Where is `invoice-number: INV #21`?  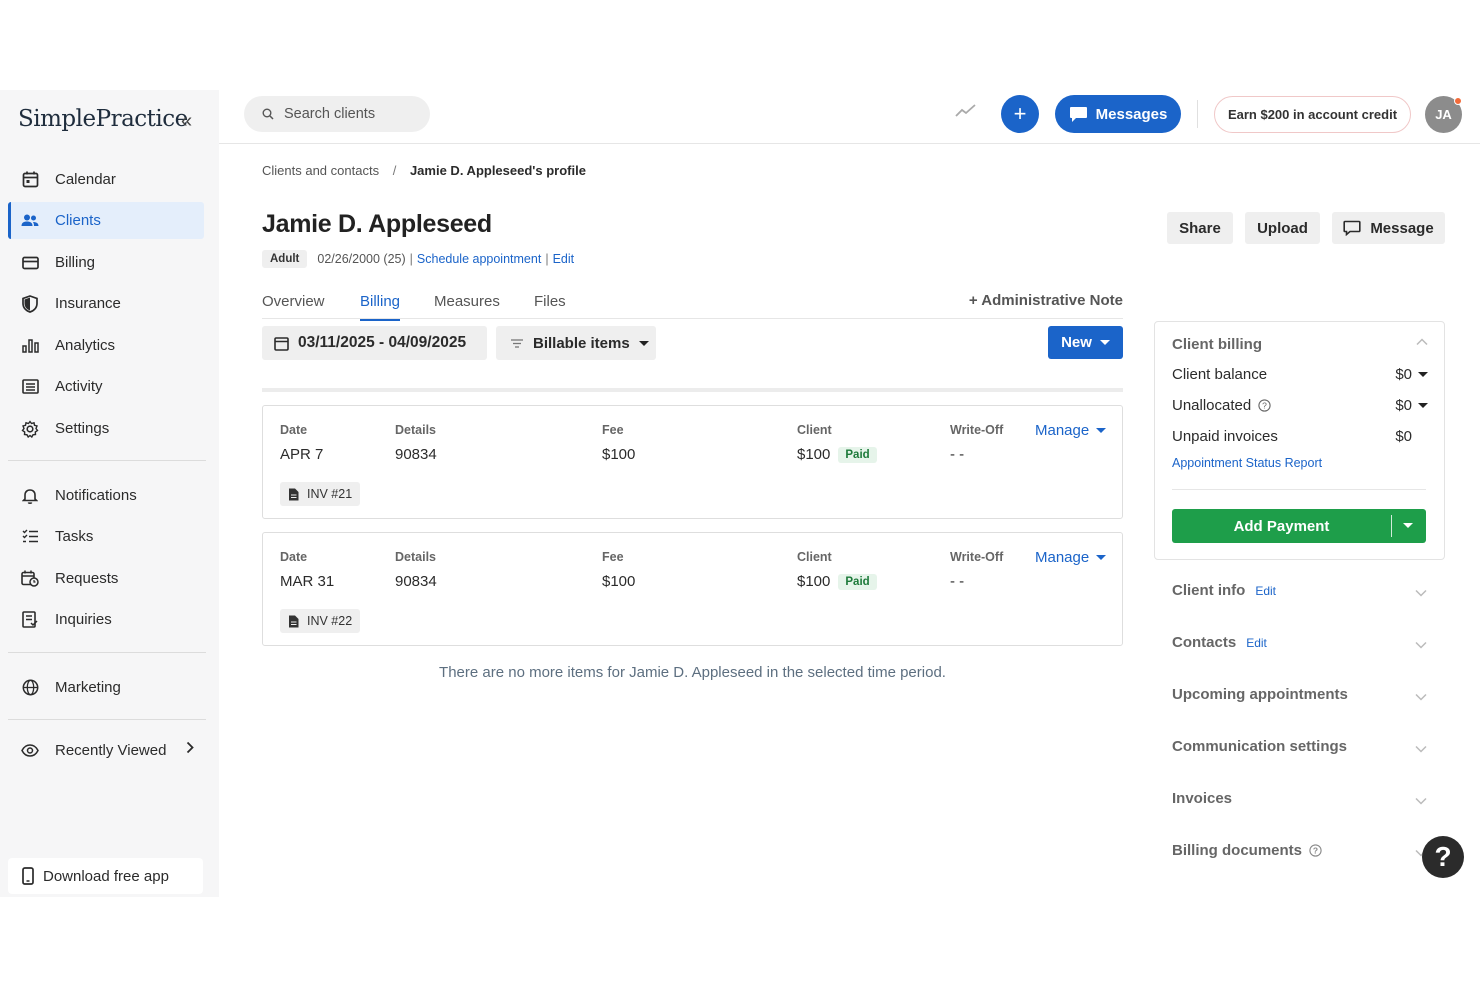 invoice-number: INV #21 is located at coordinates (330, 494).